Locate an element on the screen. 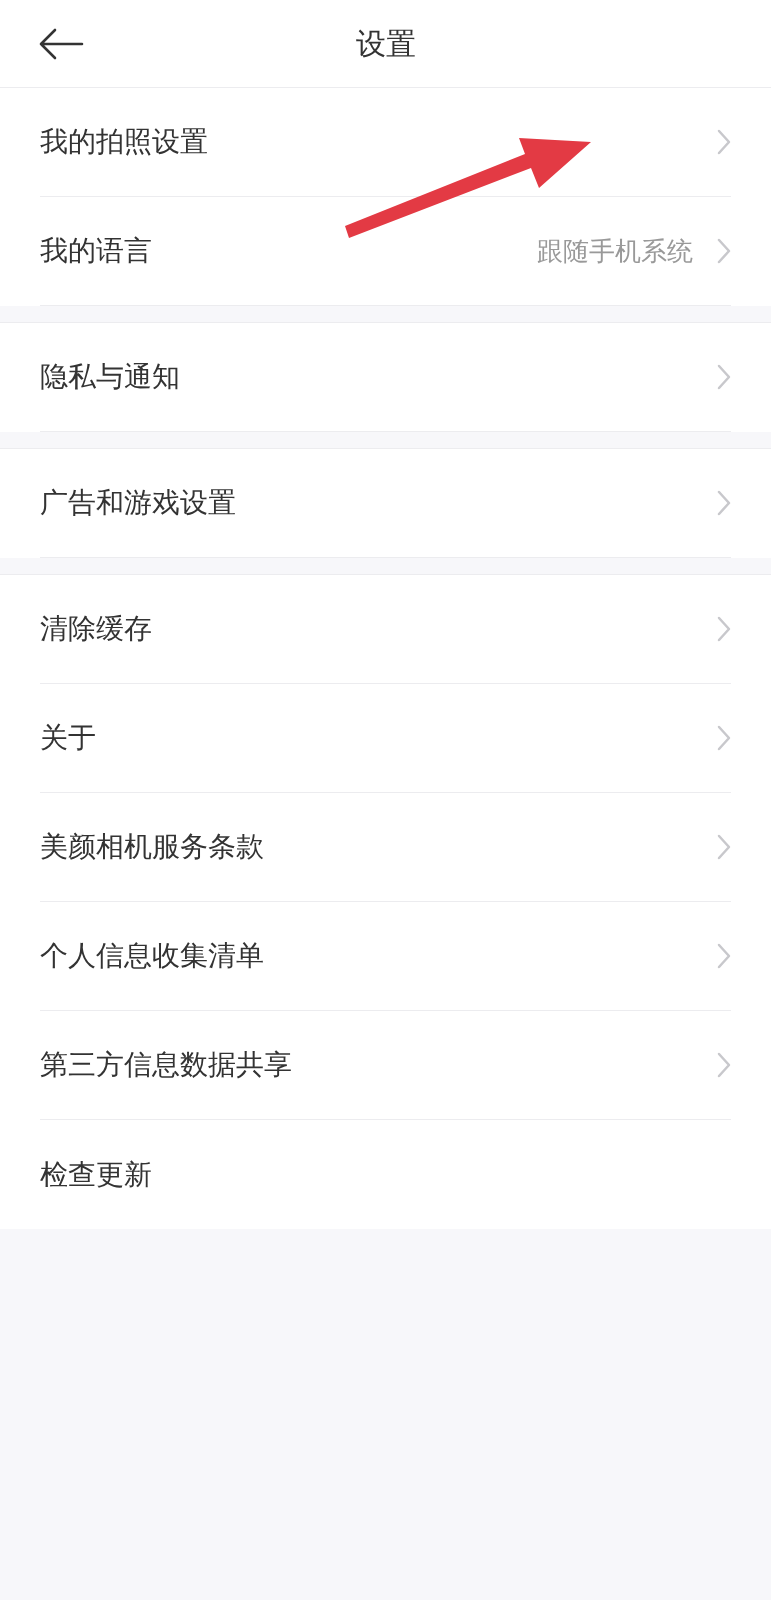  row-label: 第三方信息数据共享 is located at coordinates (166, 1065).